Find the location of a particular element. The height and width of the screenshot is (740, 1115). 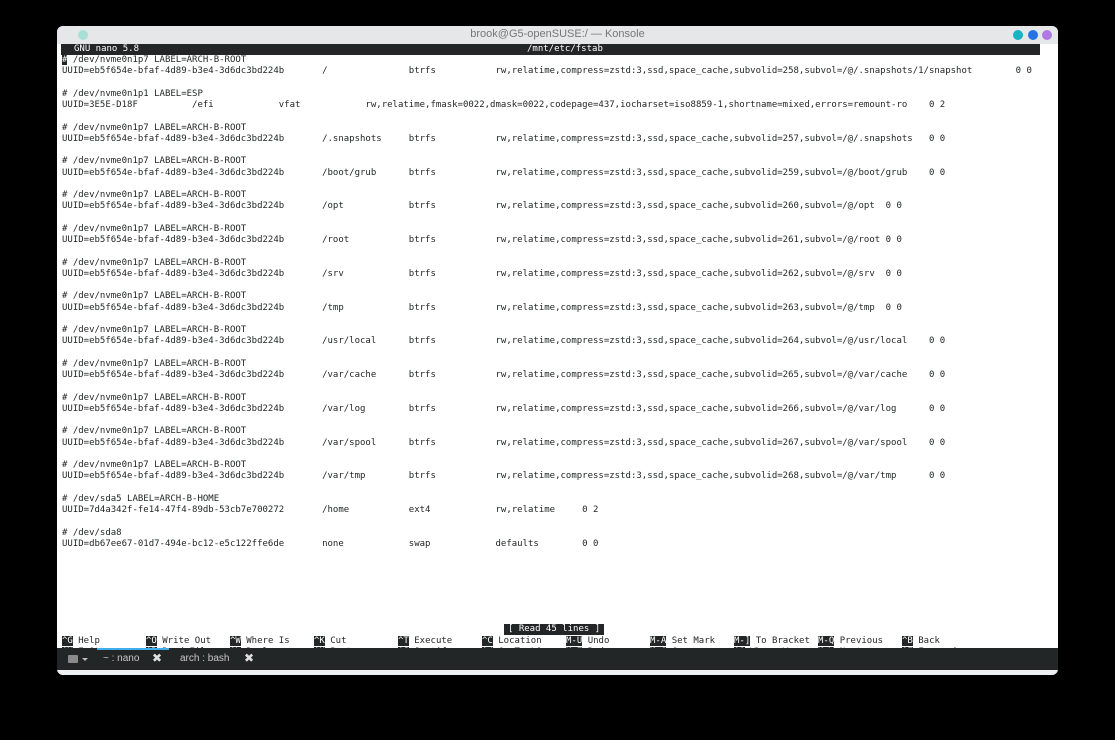

window-title: brook@G5-openSUSE:/ — Konsole is located at coordinates (557, 34).